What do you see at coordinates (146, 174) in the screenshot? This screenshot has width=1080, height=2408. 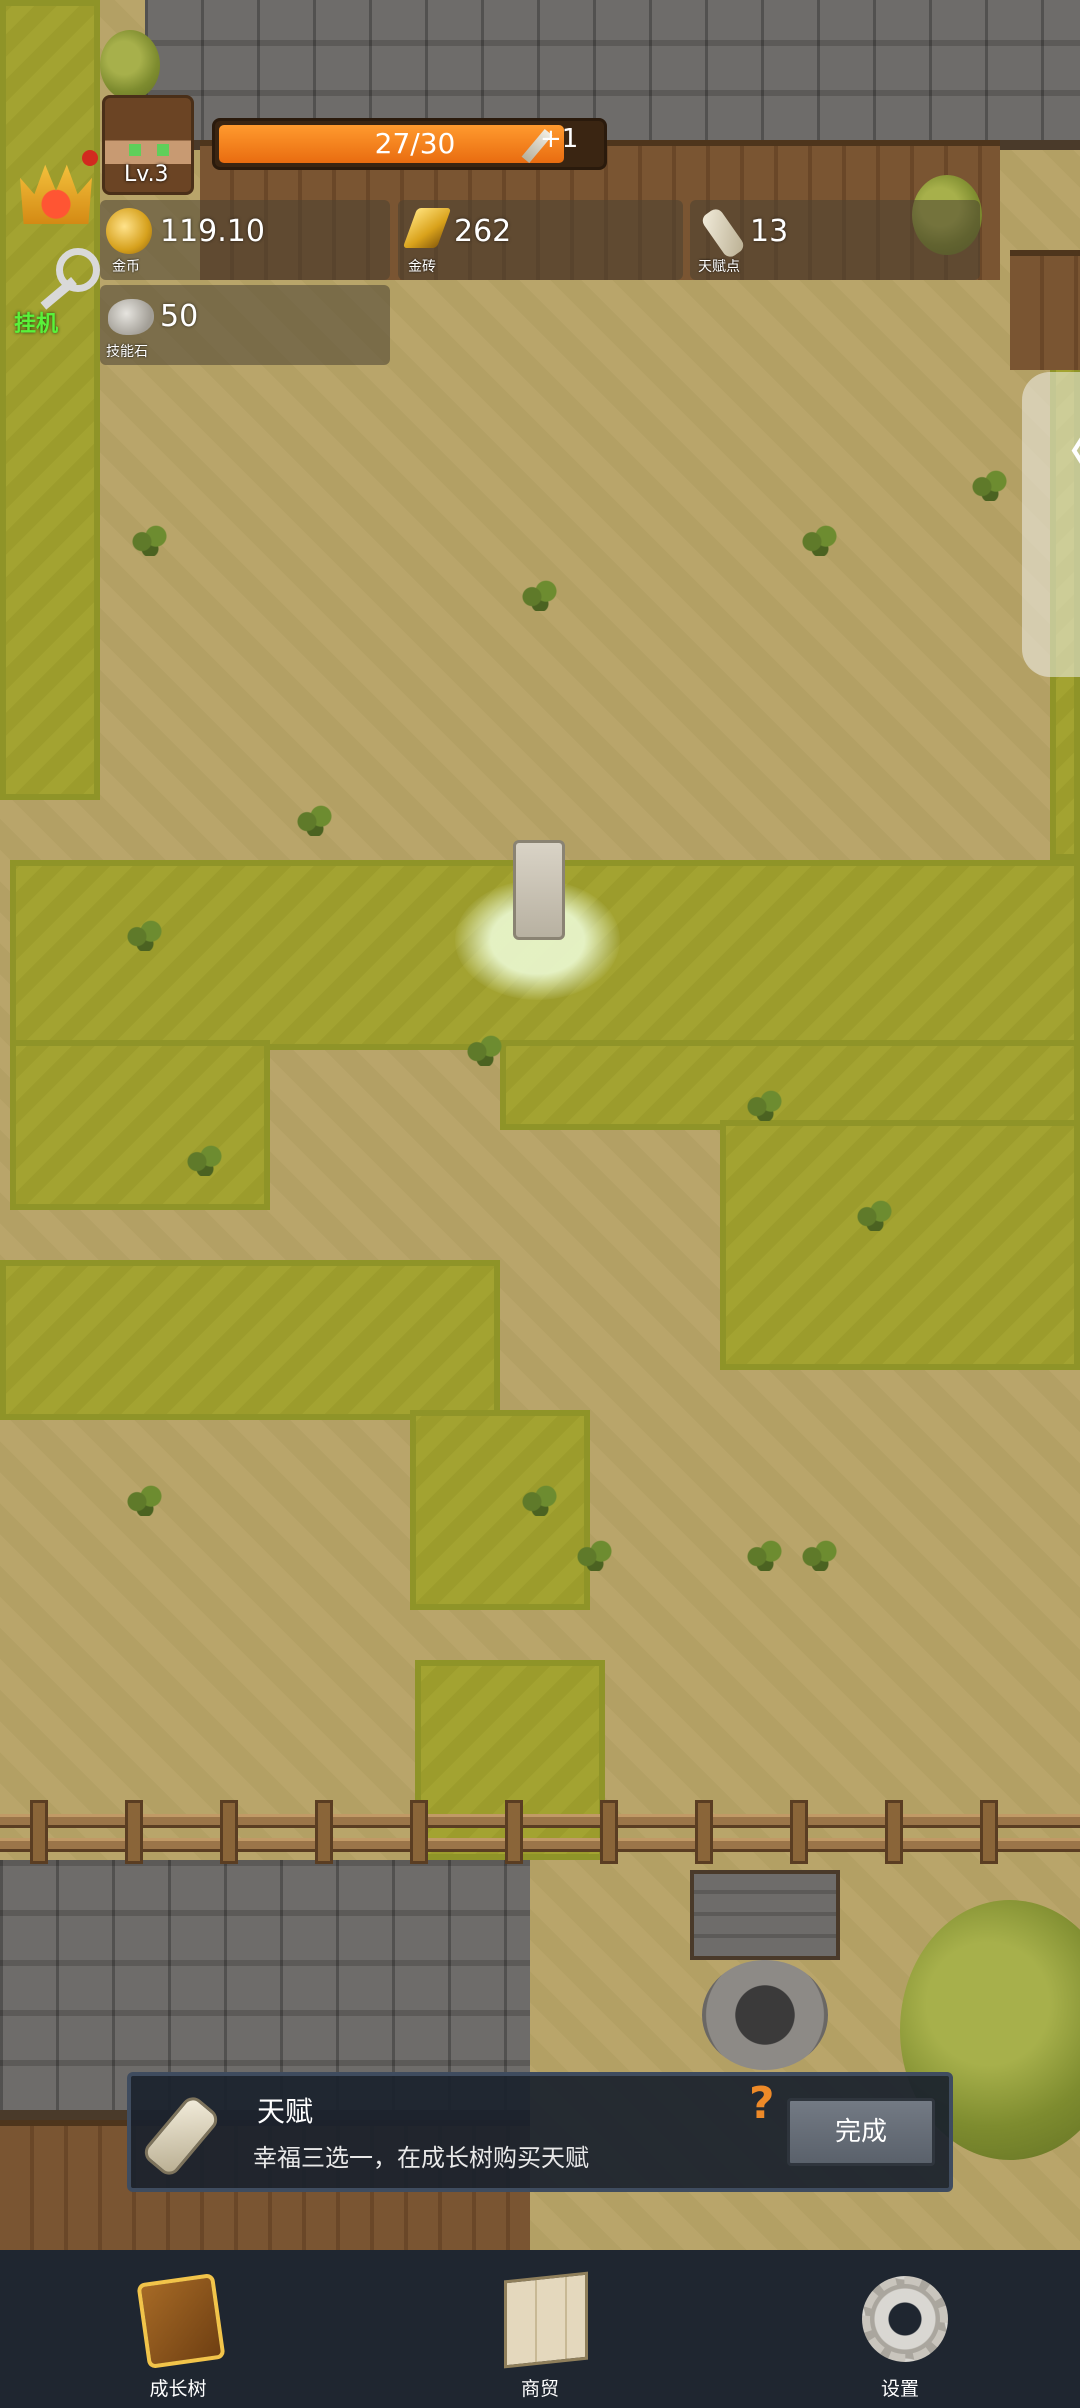 I see `player-level: Lv.3` at bounding box center [146, 174].